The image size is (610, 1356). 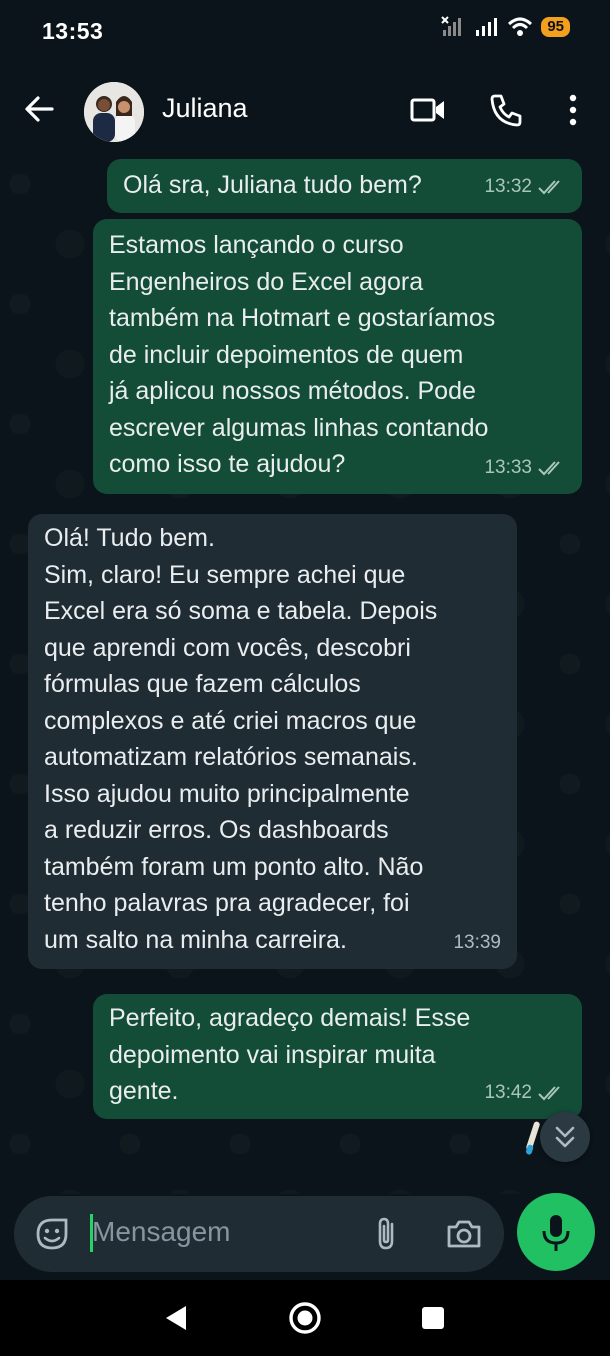 I want to click on scroll-to-bottom-button, so click(x=565, y=1137).